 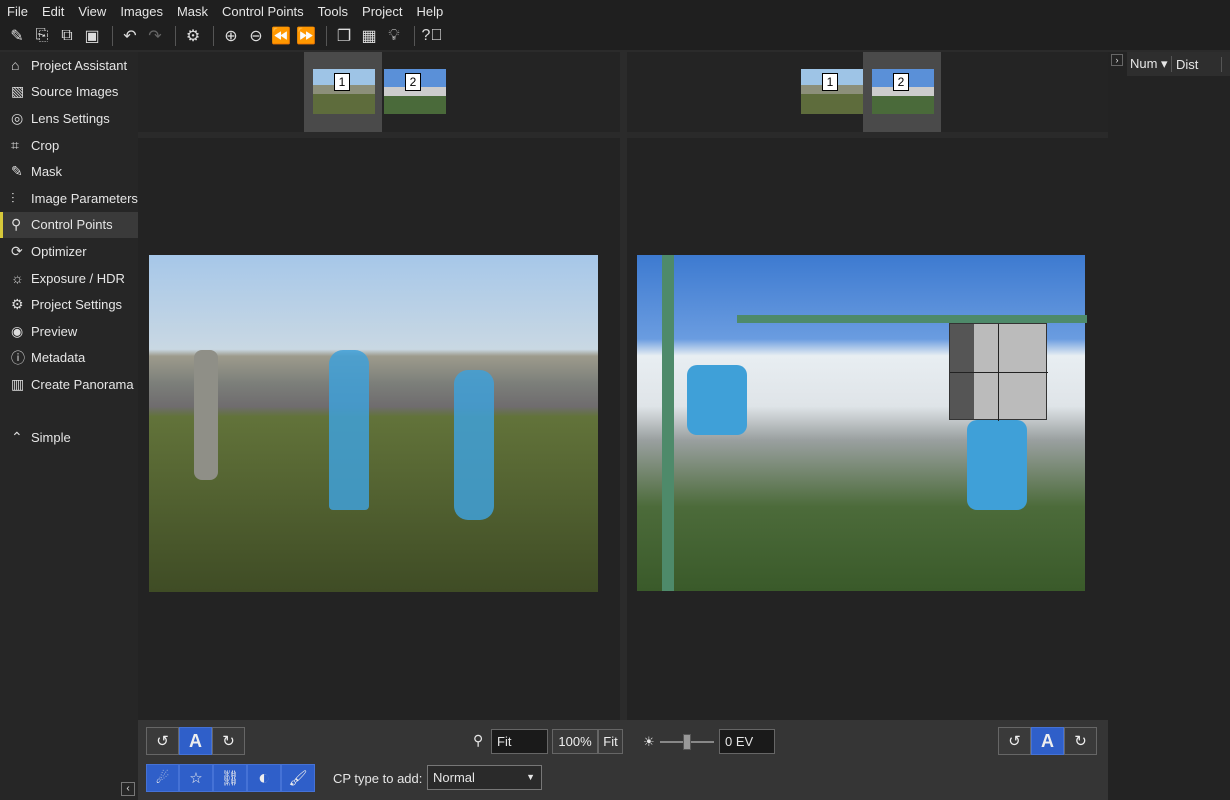 What do you see at coordinates (59, 251) in the screenshot?
I see `sidebar-item-label: Optimizer` at bounding box center [59, 251].